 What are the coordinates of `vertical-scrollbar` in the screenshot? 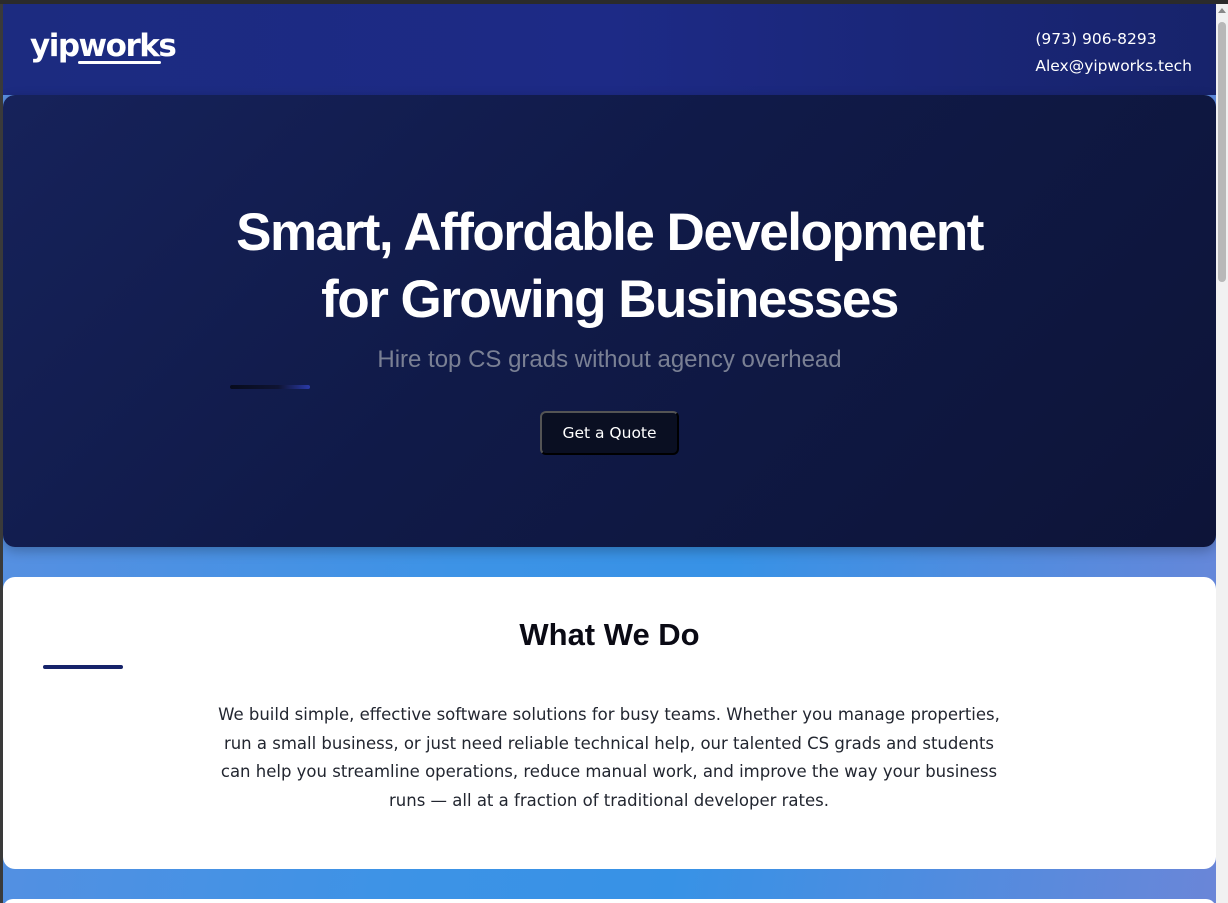 It's located at (1222, 453).